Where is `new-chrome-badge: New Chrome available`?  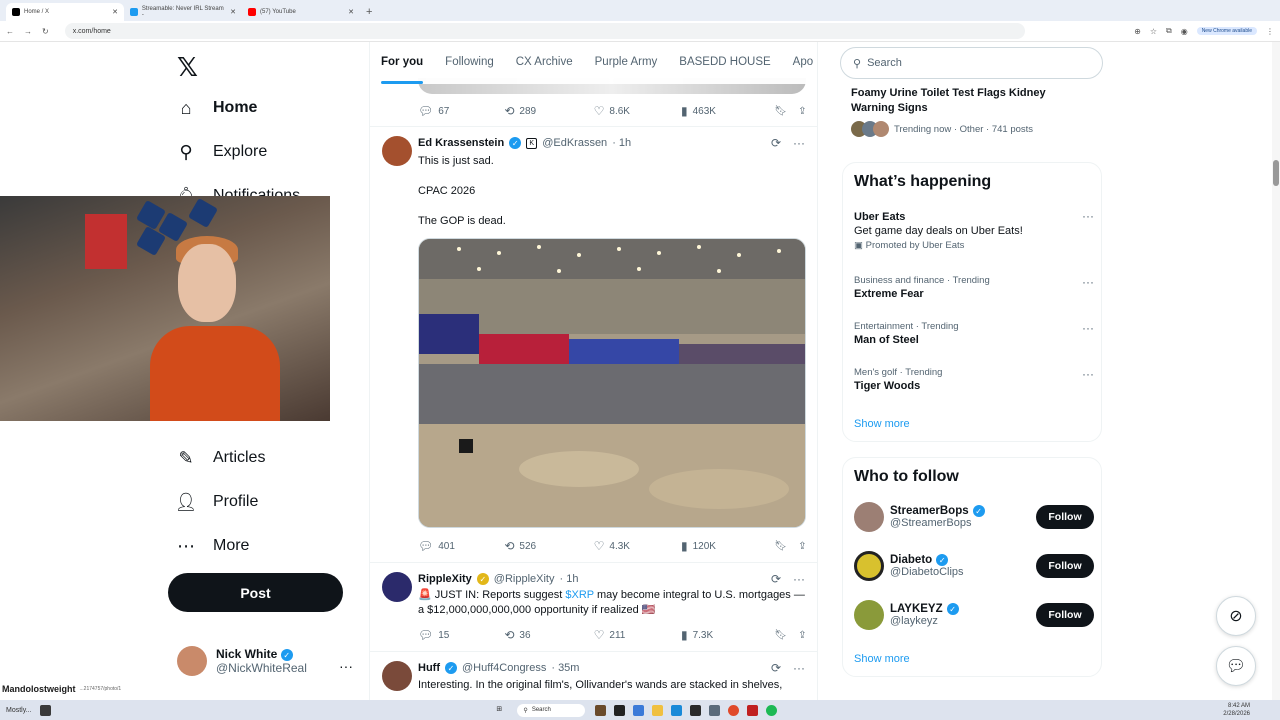
new-chrome-badge: New Chrome available is located at coordinates (1226, 31).